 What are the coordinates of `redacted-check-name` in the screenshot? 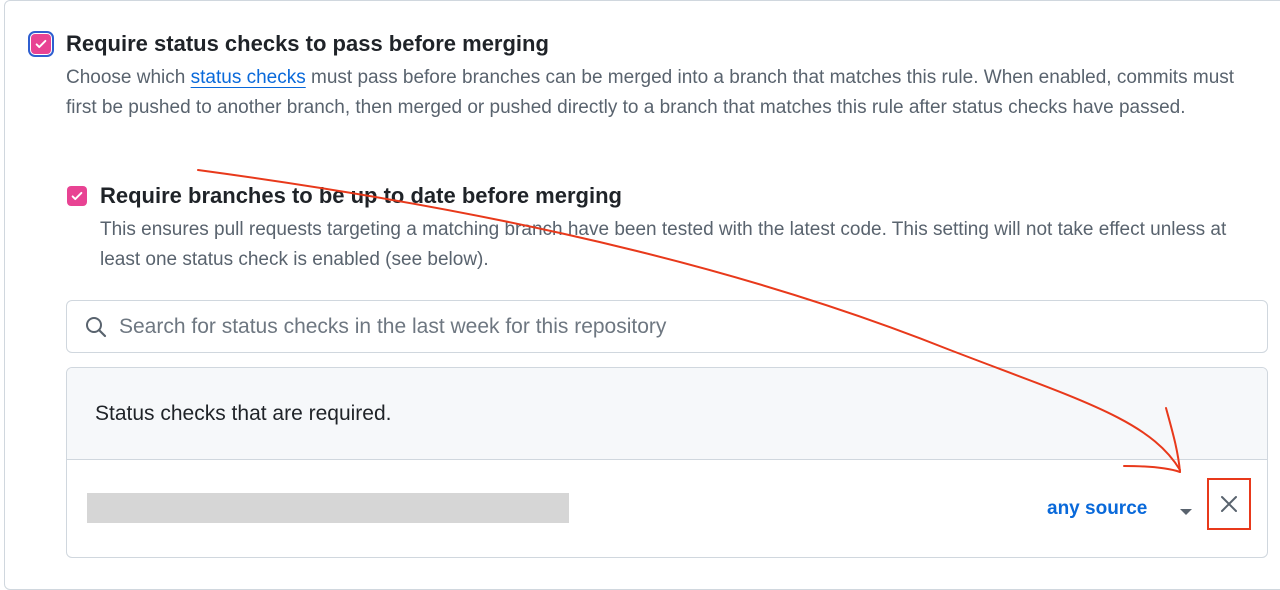 It's located at (328, 508).